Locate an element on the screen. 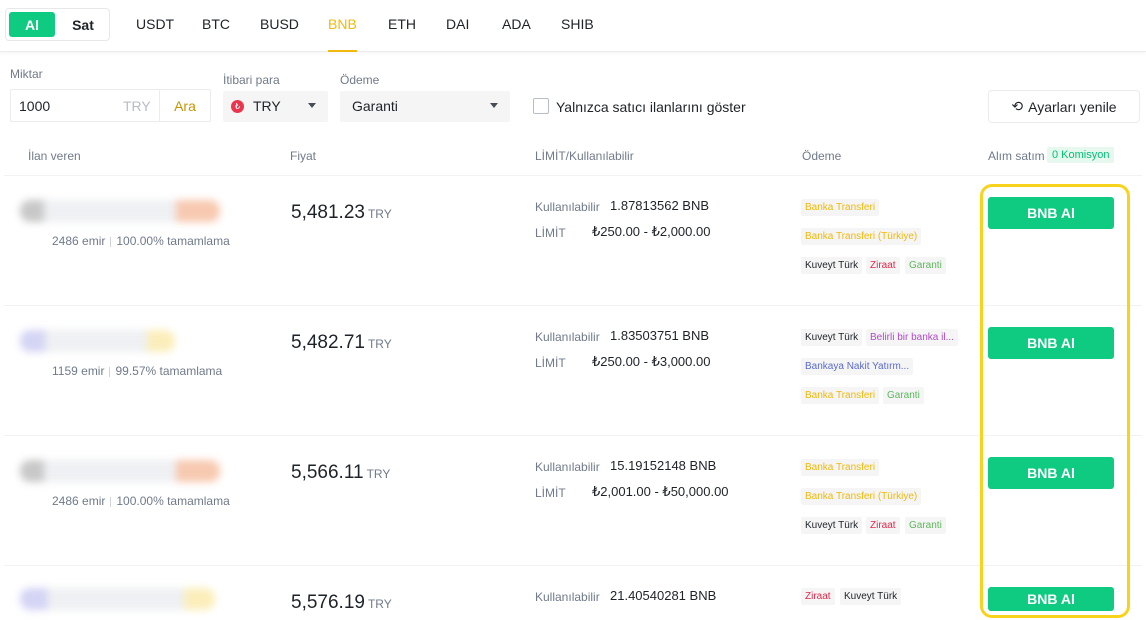  header-advertiser: İlan veren is located at coordinates (54, 156).